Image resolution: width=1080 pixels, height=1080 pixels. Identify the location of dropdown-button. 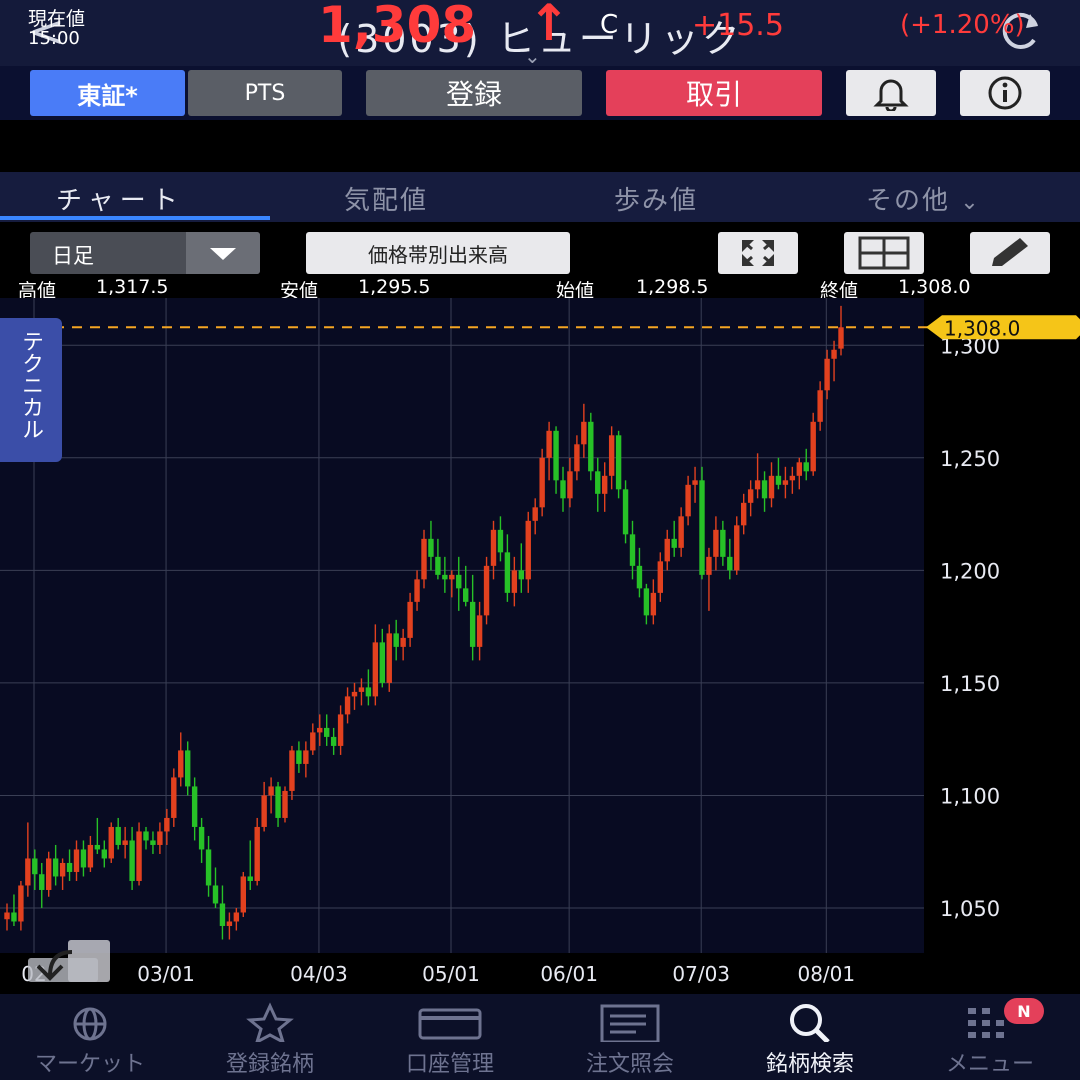
(223, 253).